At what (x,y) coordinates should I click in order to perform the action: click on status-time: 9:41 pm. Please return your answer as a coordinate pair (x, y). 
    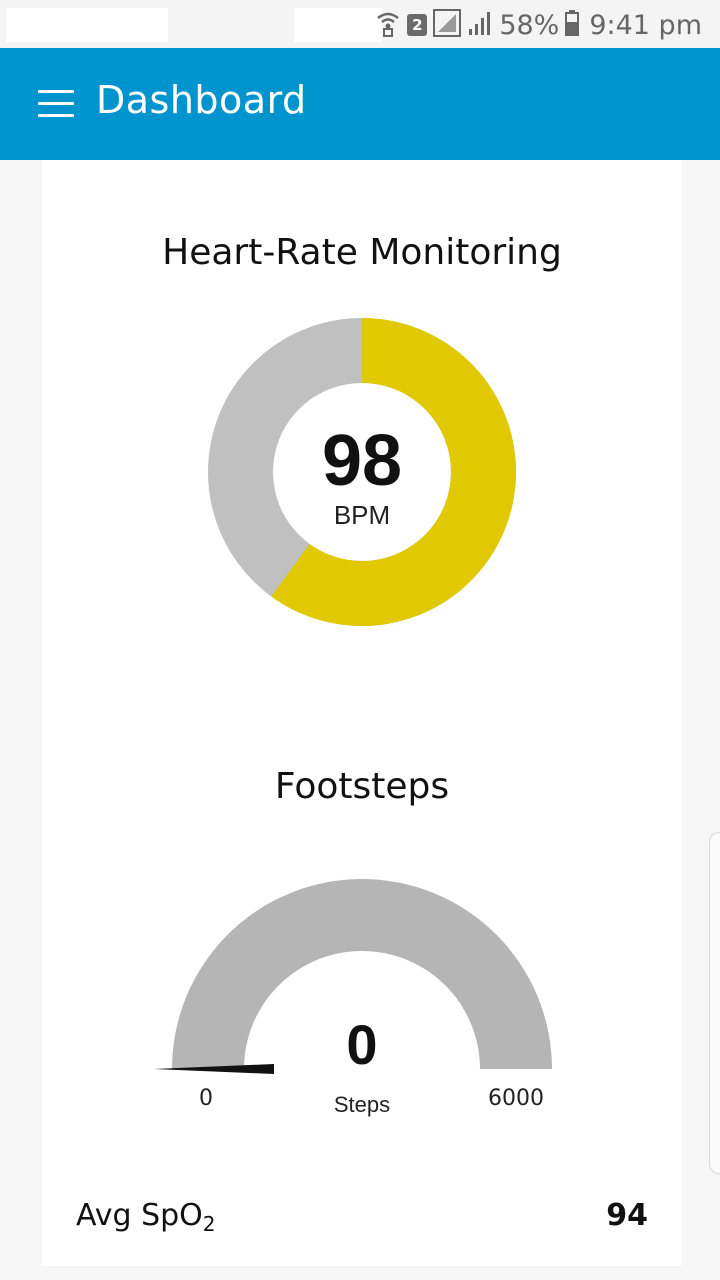
    Looking at the image, I should click on (645, 25).